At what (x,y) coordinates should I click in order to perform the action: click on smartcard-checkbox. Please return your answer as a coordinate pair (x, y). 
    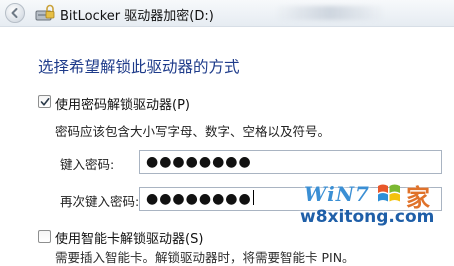
    Looking at the image, I should click on (44, 236).